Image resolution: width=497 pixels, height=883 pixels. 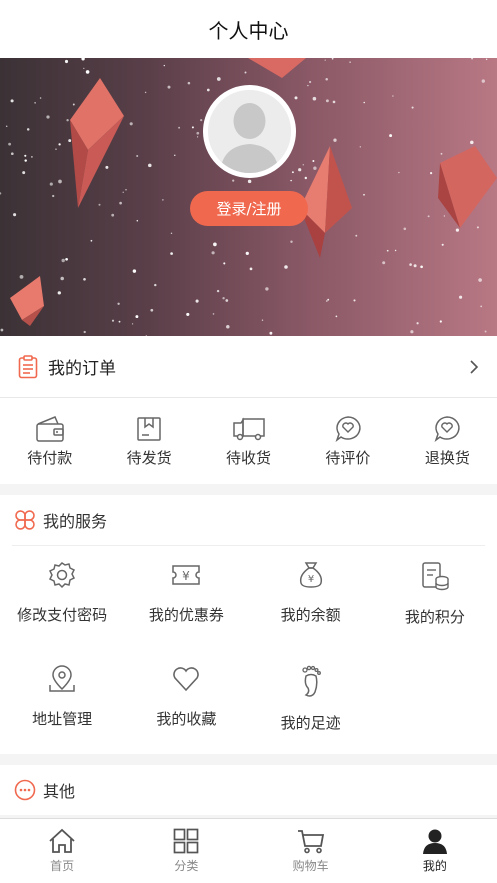 What do you see at coordinates (435, 851) in the screenshot?
I see `tab-mine: 我的` at bounding box center [435, 851].